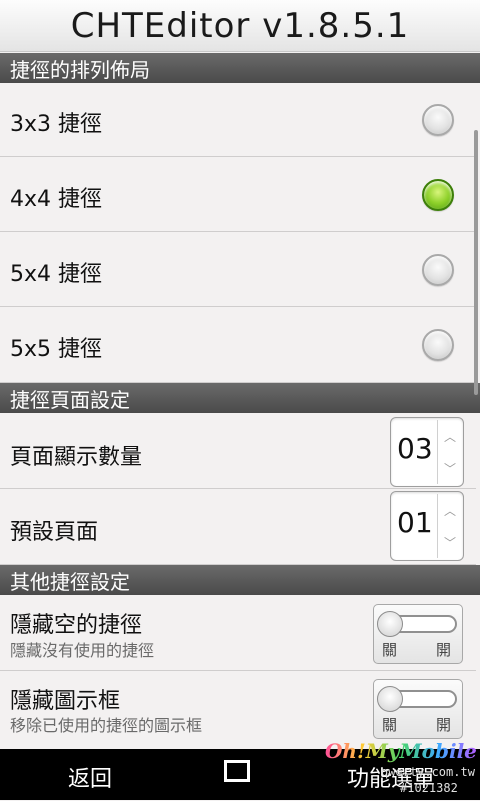 Image resolution: width=480 pixels, height=801 pixels. I want to click on app-title: CHTEditor v1.8.5.1, so click(240, 25).